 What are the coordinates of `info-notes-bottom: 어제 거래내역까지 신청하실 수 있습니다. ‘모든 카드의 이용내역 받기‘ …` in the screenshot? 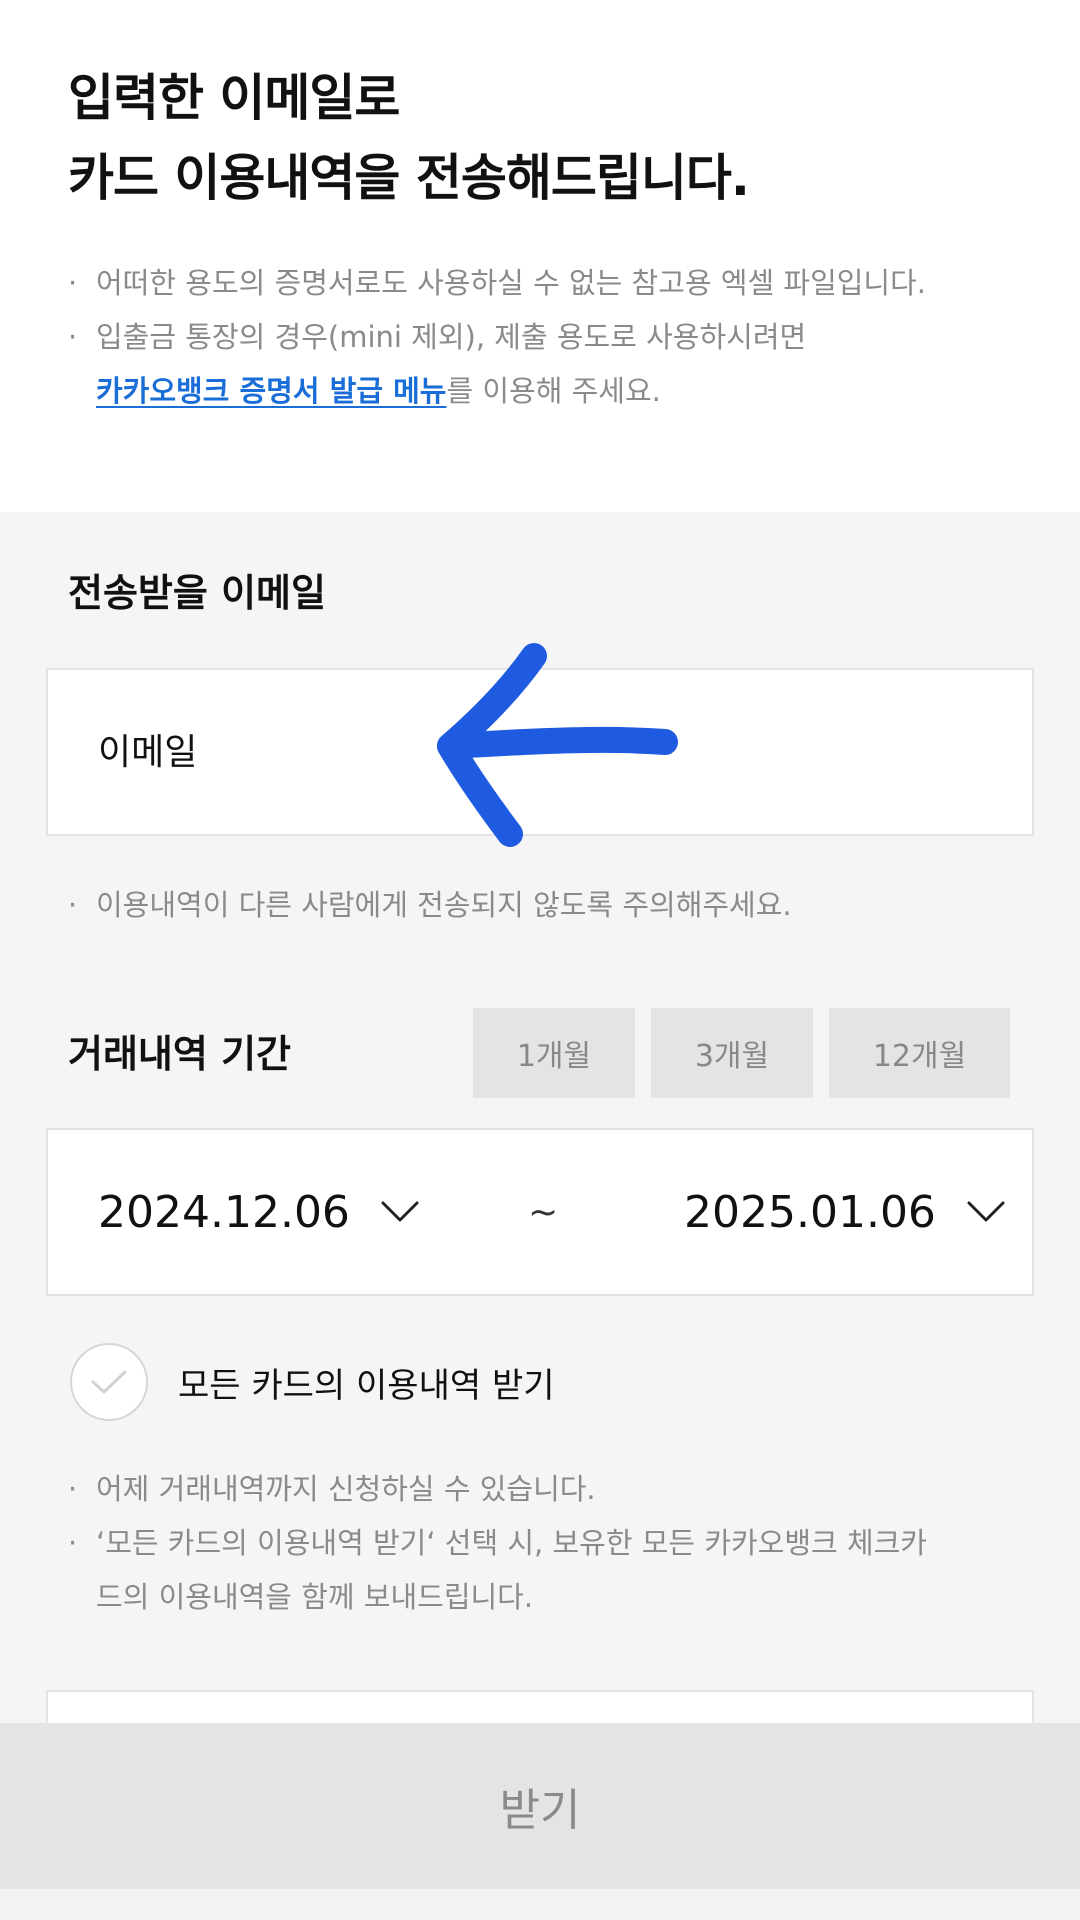 It's located at (497, 1543).